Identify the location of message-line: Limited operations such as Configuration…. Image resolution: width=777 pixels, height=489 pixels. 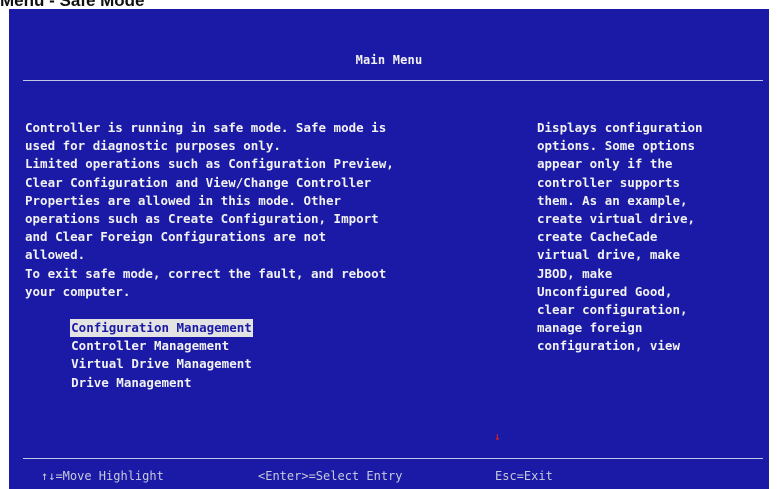
(209, 164).